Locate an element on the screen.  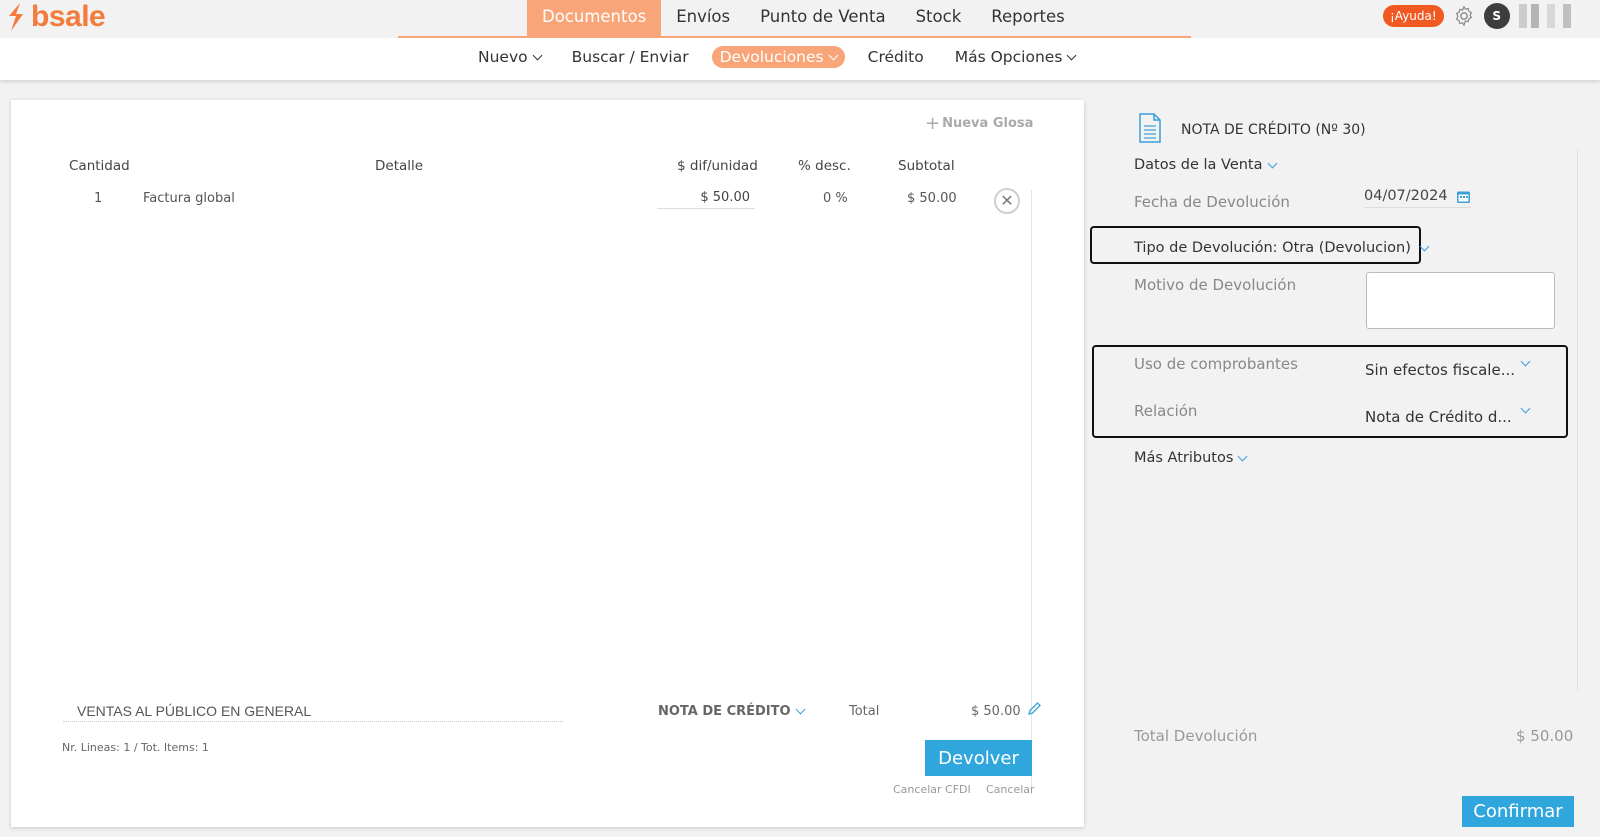
motivo-label: Motivo de Devolución is located at coordinates (1215, 285).